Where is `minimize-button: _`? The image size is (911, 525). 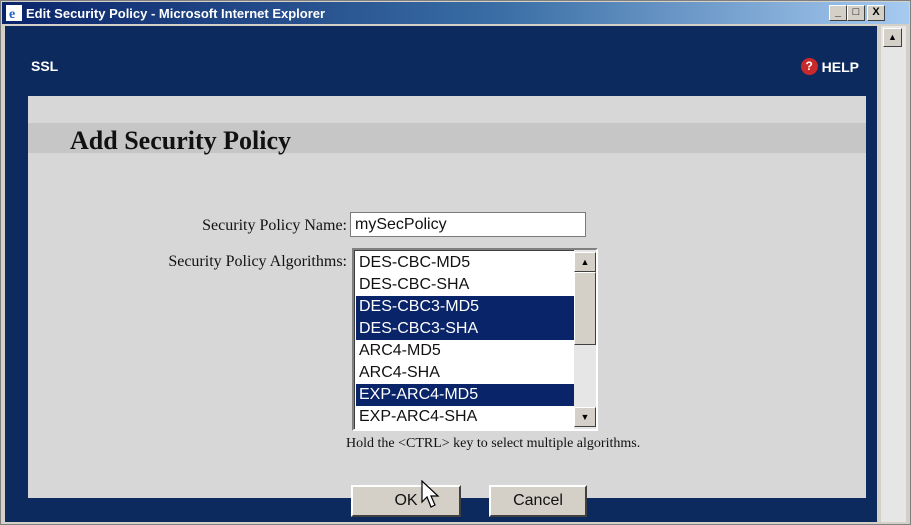
minimize-button: _ is located at coordinates (838, 13).